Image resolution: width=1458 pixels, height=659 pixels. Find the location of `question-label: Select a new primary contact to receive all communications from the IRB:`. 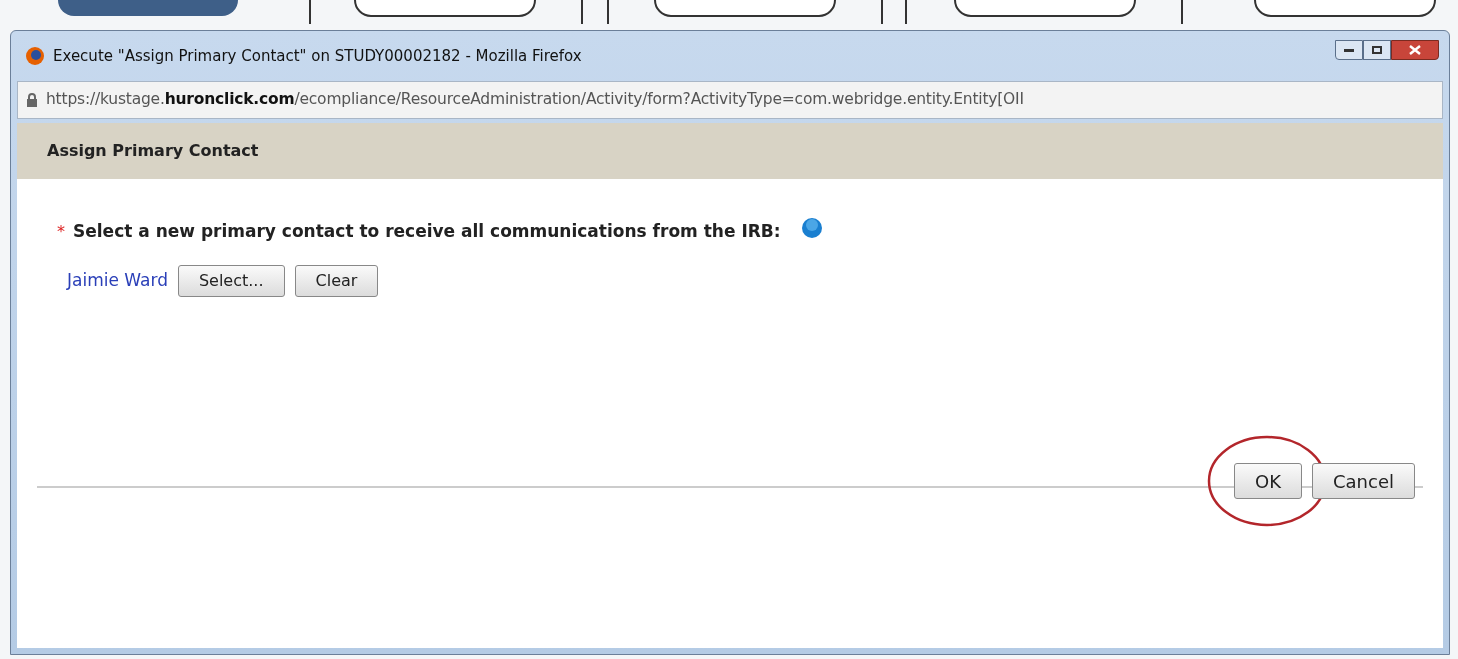

question-label: Select a new primary contact to receive all communications from the IRB: is located at coordinates (427, 231).